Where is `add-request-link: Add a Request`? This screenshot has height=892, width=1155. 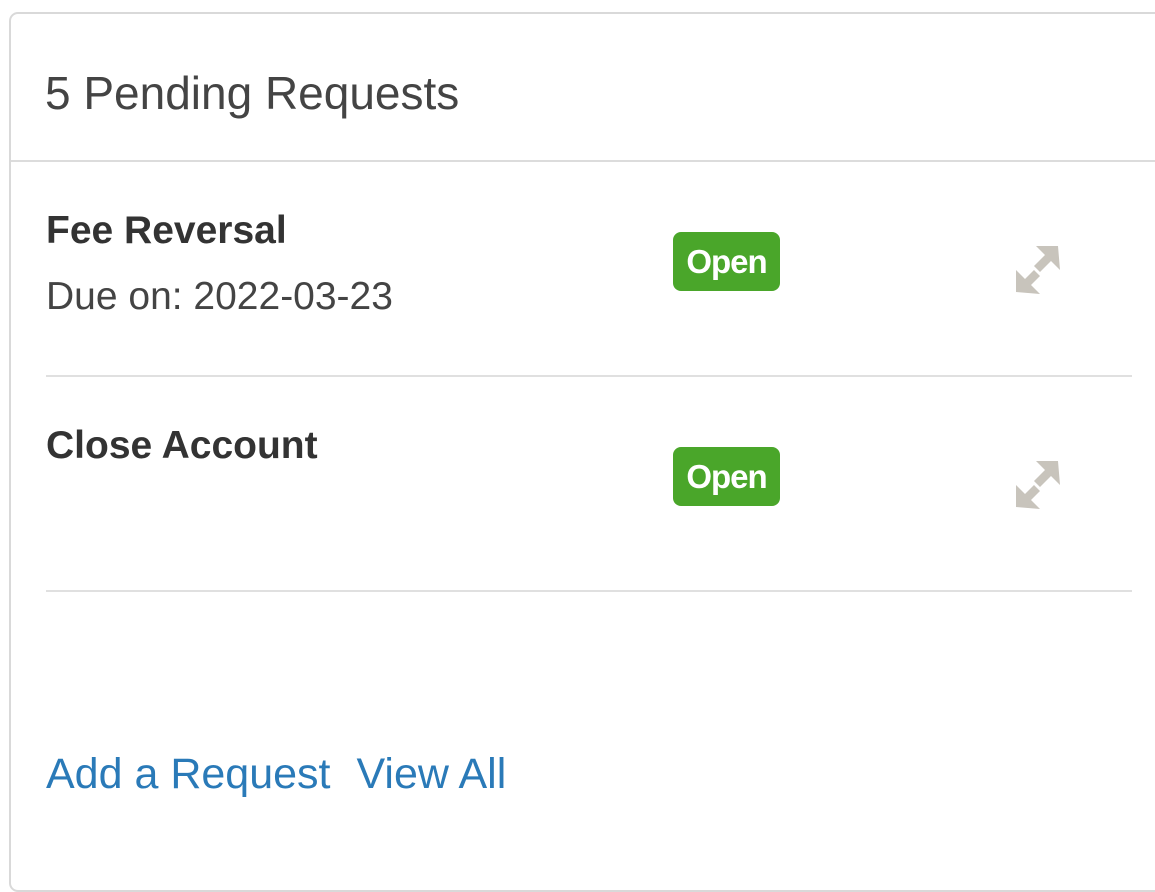 add-request-link: Add a Request is located at coordinates (188, 774).